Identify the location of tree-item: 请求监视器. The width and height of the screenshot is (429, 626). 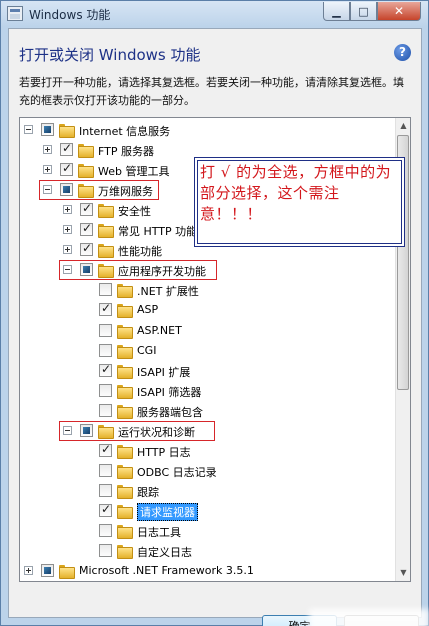
(208, 511).